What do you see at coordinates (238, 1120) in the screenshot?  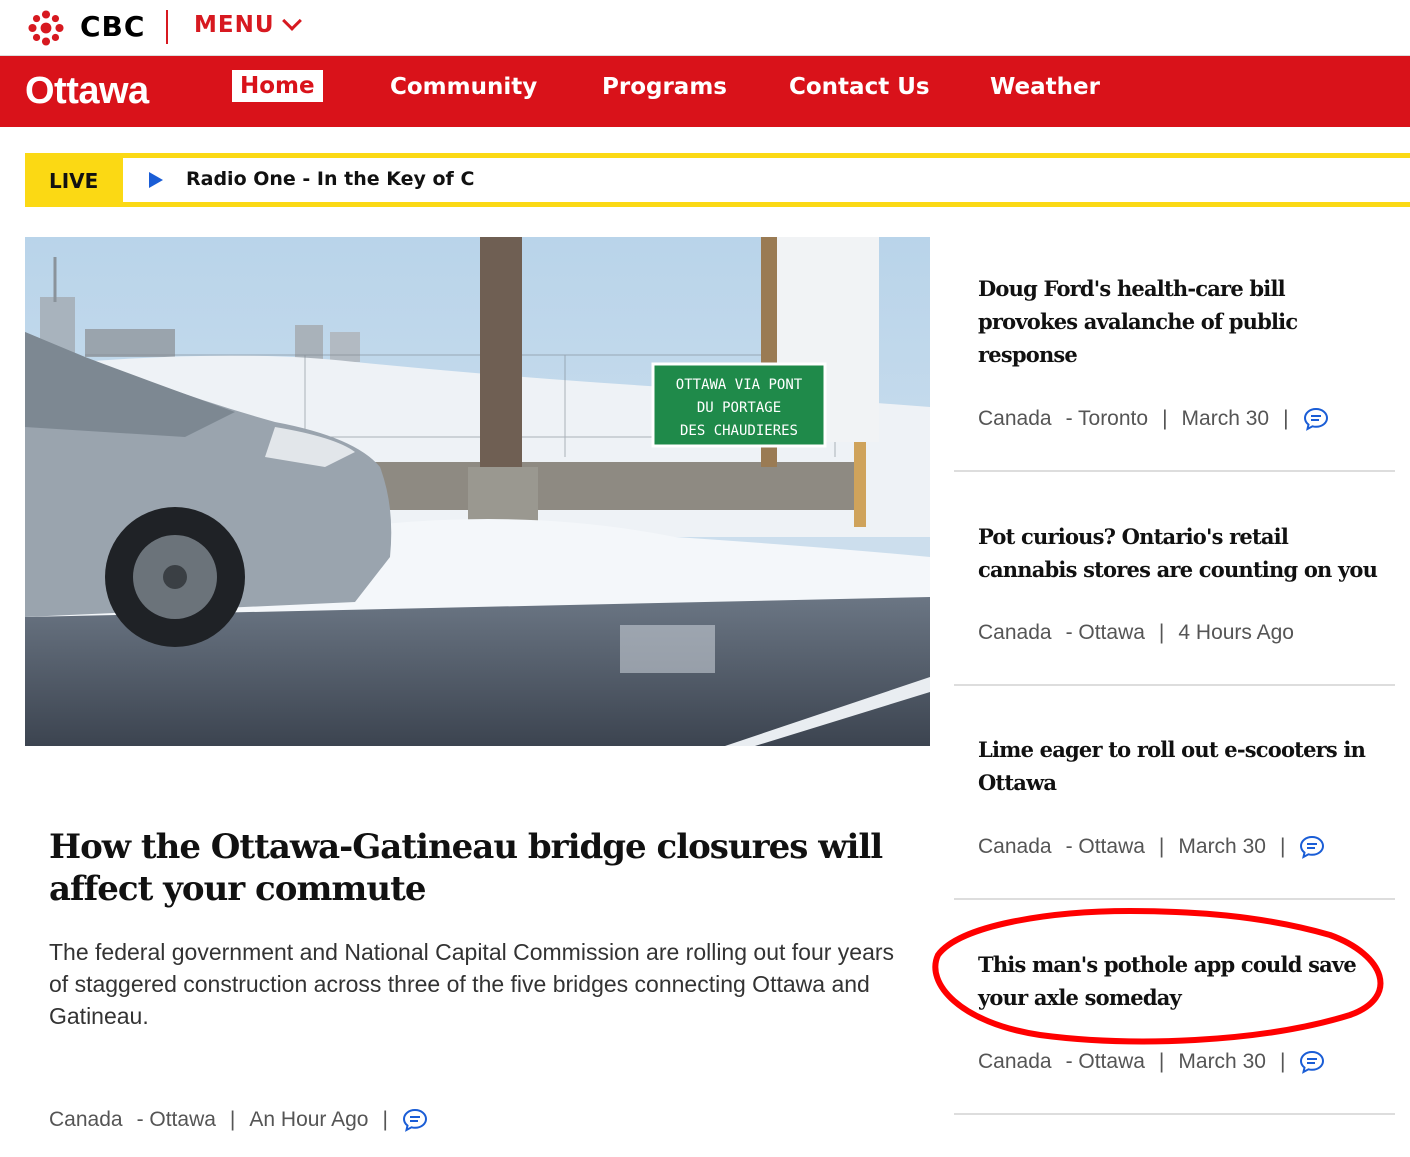 I see `hero-meta: Canada - Ottawa | An Hour Ago |` at bounding box center [238, 1120].